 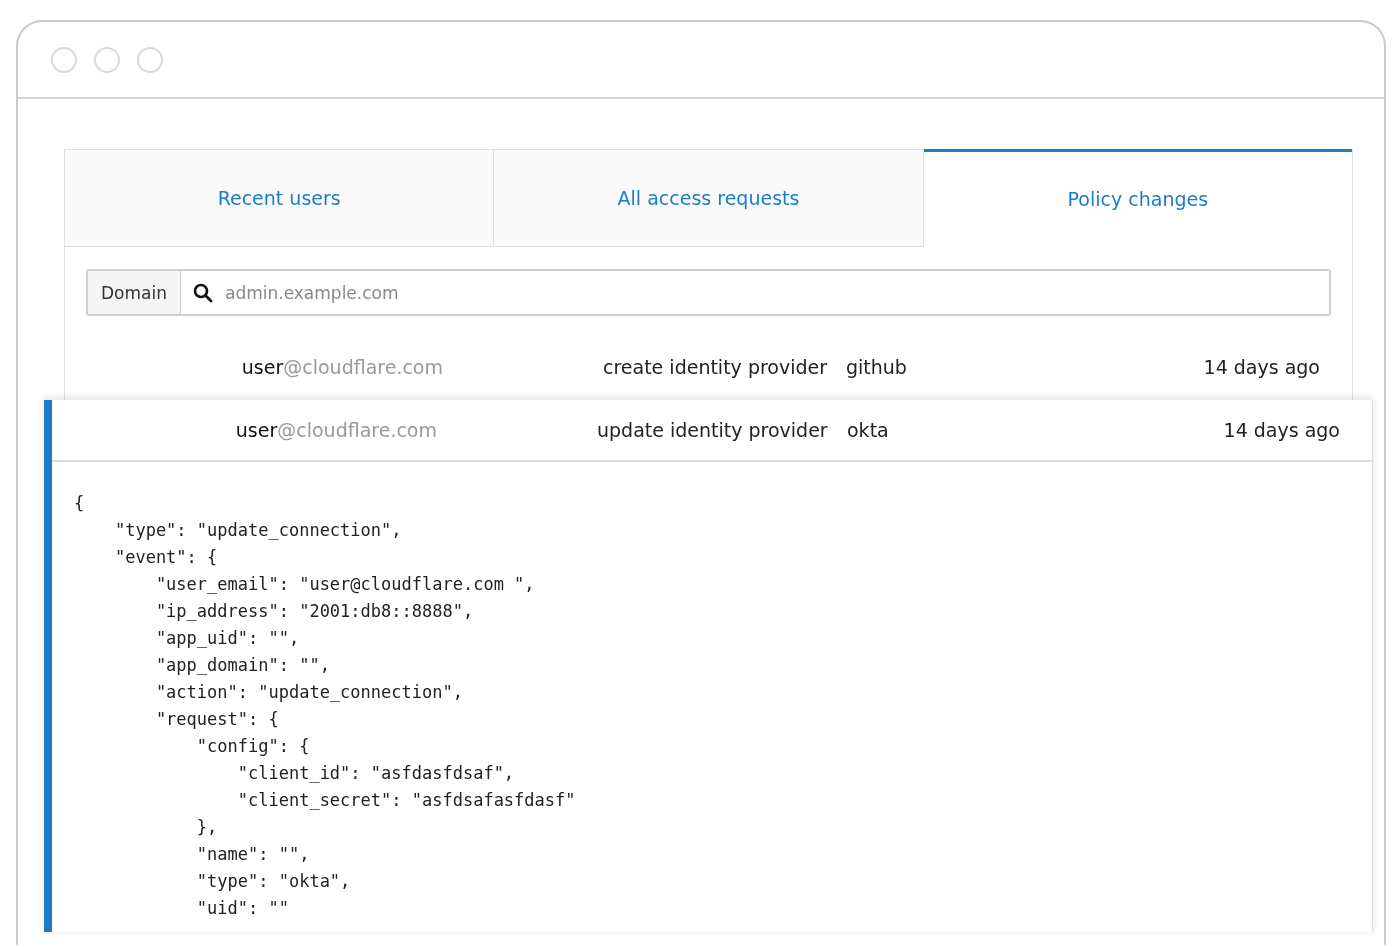 I want to click on provider-cell-text: github, so click(x=877, y=367).